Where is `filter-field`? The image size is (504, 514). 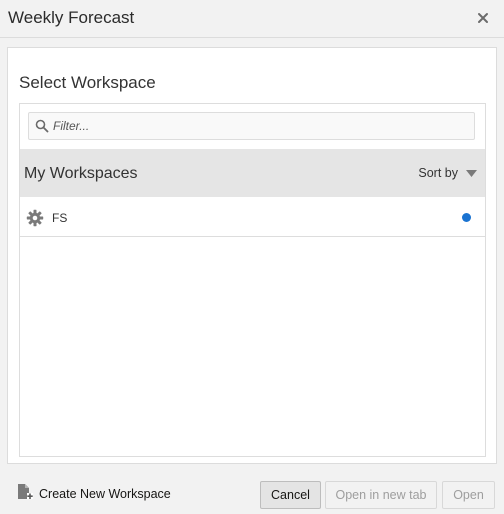 filter-field is located at coordinates (251, 126).